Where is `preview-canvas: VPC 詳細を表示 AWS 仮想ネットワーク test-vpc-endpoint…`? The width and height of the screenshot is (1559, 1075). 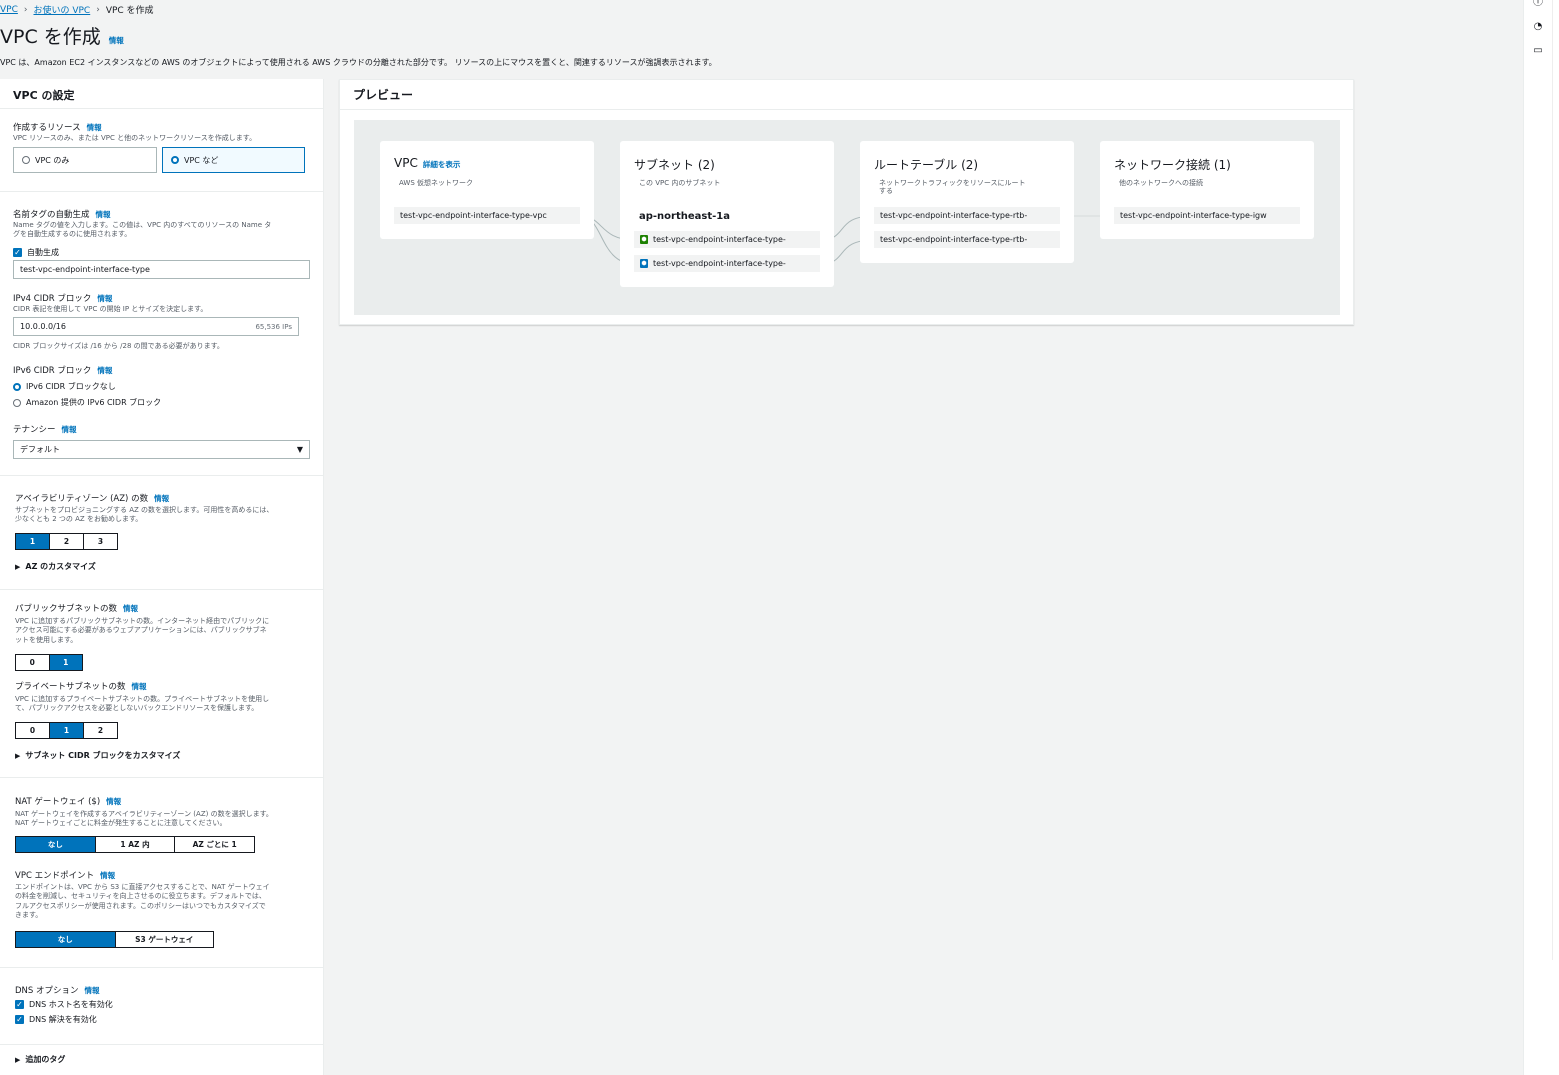 preview-canvas: VPC 詳細を表示 AWS 仮想ネットワーク test-vpc-endpoint… is located at coordinates (847, 217).